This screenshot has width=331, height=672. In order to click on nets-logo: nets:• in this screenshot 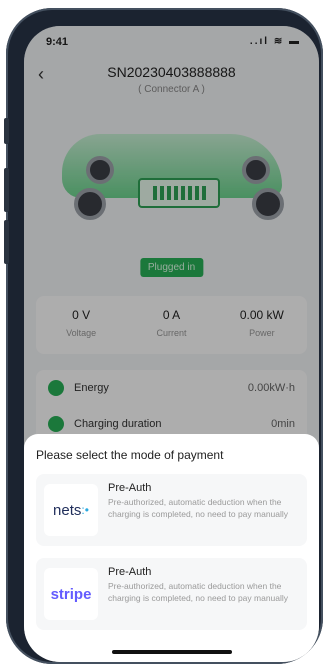, I will do `click(71, 510)`.